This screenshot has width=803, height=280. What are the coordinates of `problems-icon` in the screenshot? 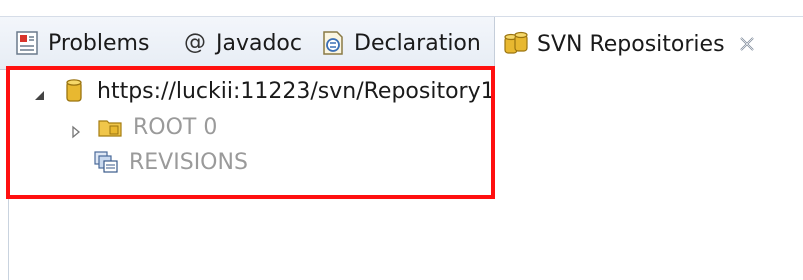 It's located at (27, 43).